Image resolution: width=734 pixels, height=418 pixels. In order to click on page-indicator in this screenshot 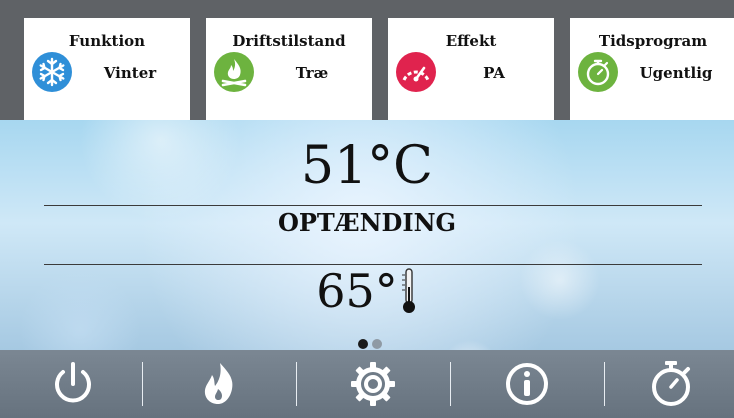, I will do `click(372, 342)`.